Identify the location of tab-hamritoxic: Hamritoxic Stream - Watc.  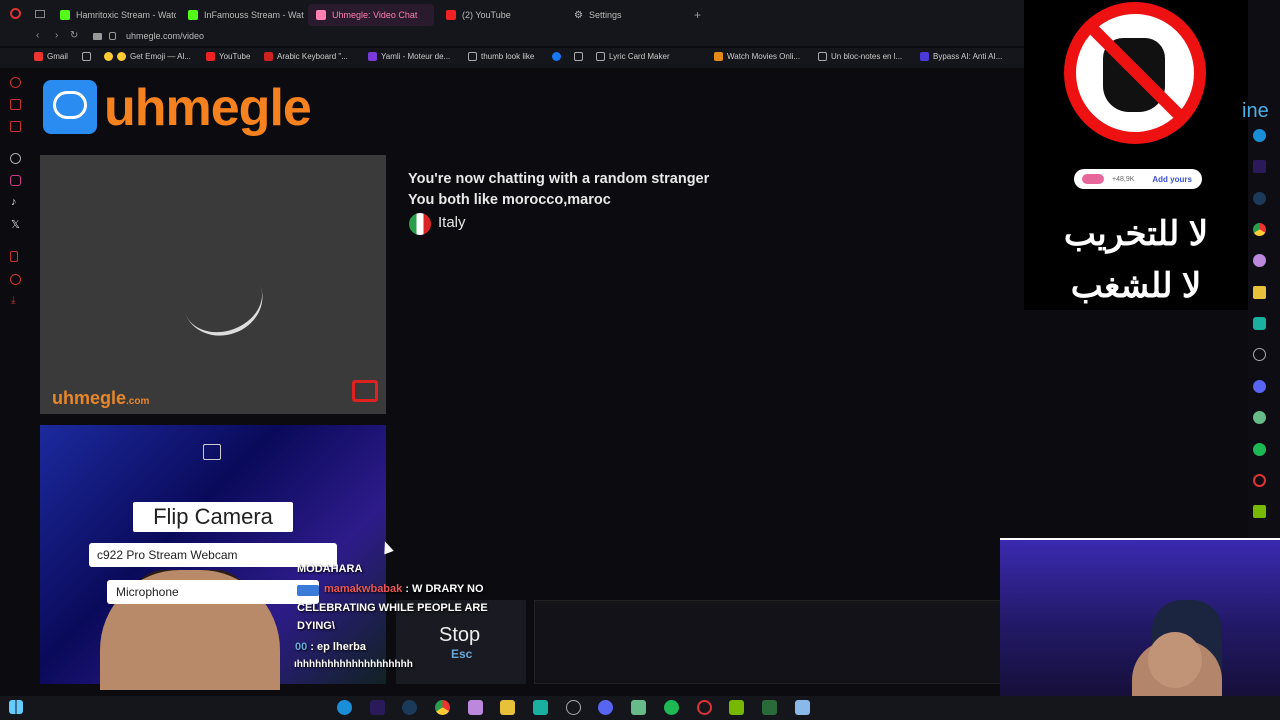
(114, 15).